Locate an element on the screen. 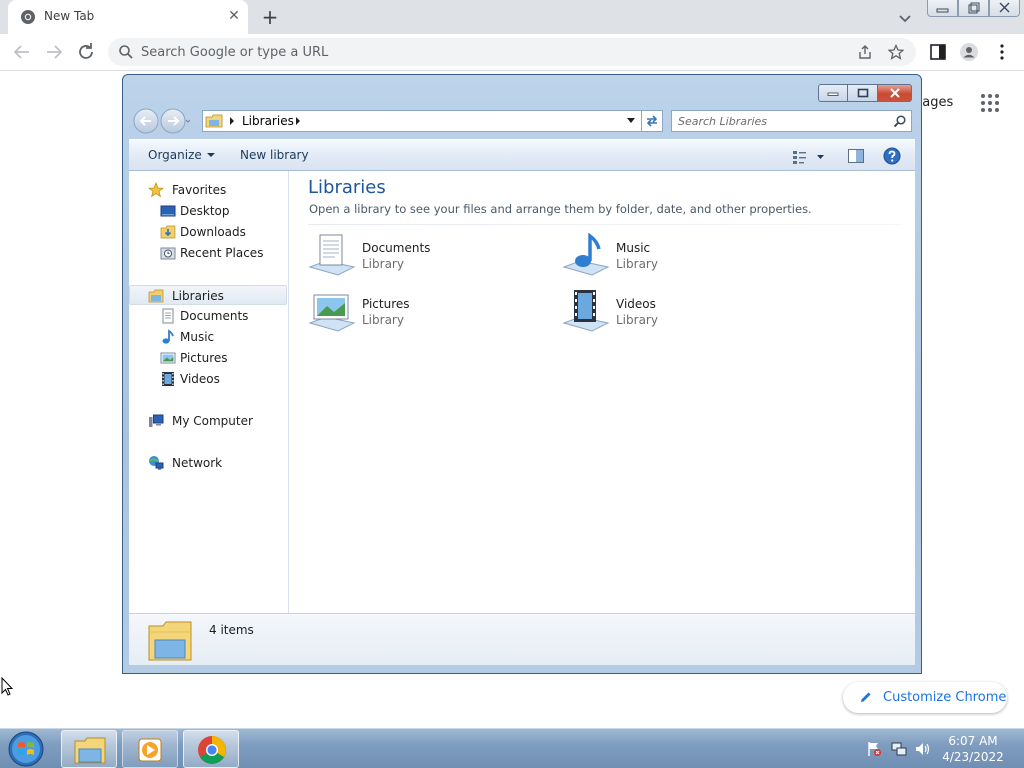 This screenshot has width=1024, height=768. clock-time: 6:07 AM is located at coordinates (973, 741).